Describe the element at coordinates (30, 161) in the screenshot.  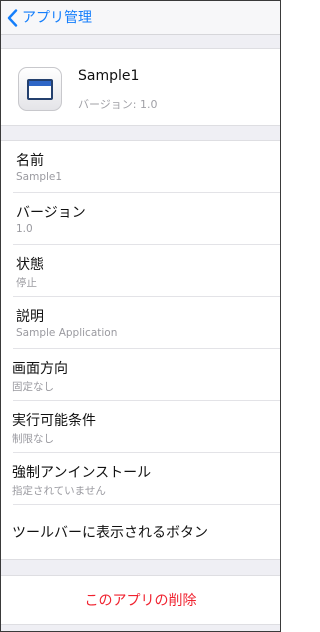
I see `property-label: 名前` at that location.